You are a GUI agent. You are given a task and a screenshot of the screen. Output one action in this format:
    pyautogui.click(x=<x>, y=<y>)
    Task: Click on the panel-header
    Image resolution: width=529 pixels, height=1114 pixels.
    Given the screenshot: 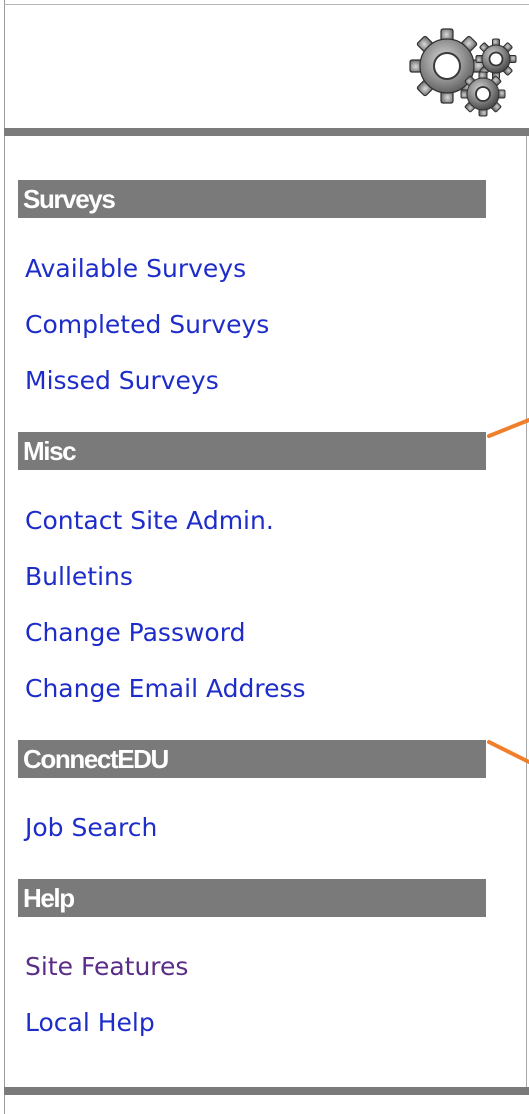 What is the action you would take?
    pyautogui.click(x=267, y=66)
    